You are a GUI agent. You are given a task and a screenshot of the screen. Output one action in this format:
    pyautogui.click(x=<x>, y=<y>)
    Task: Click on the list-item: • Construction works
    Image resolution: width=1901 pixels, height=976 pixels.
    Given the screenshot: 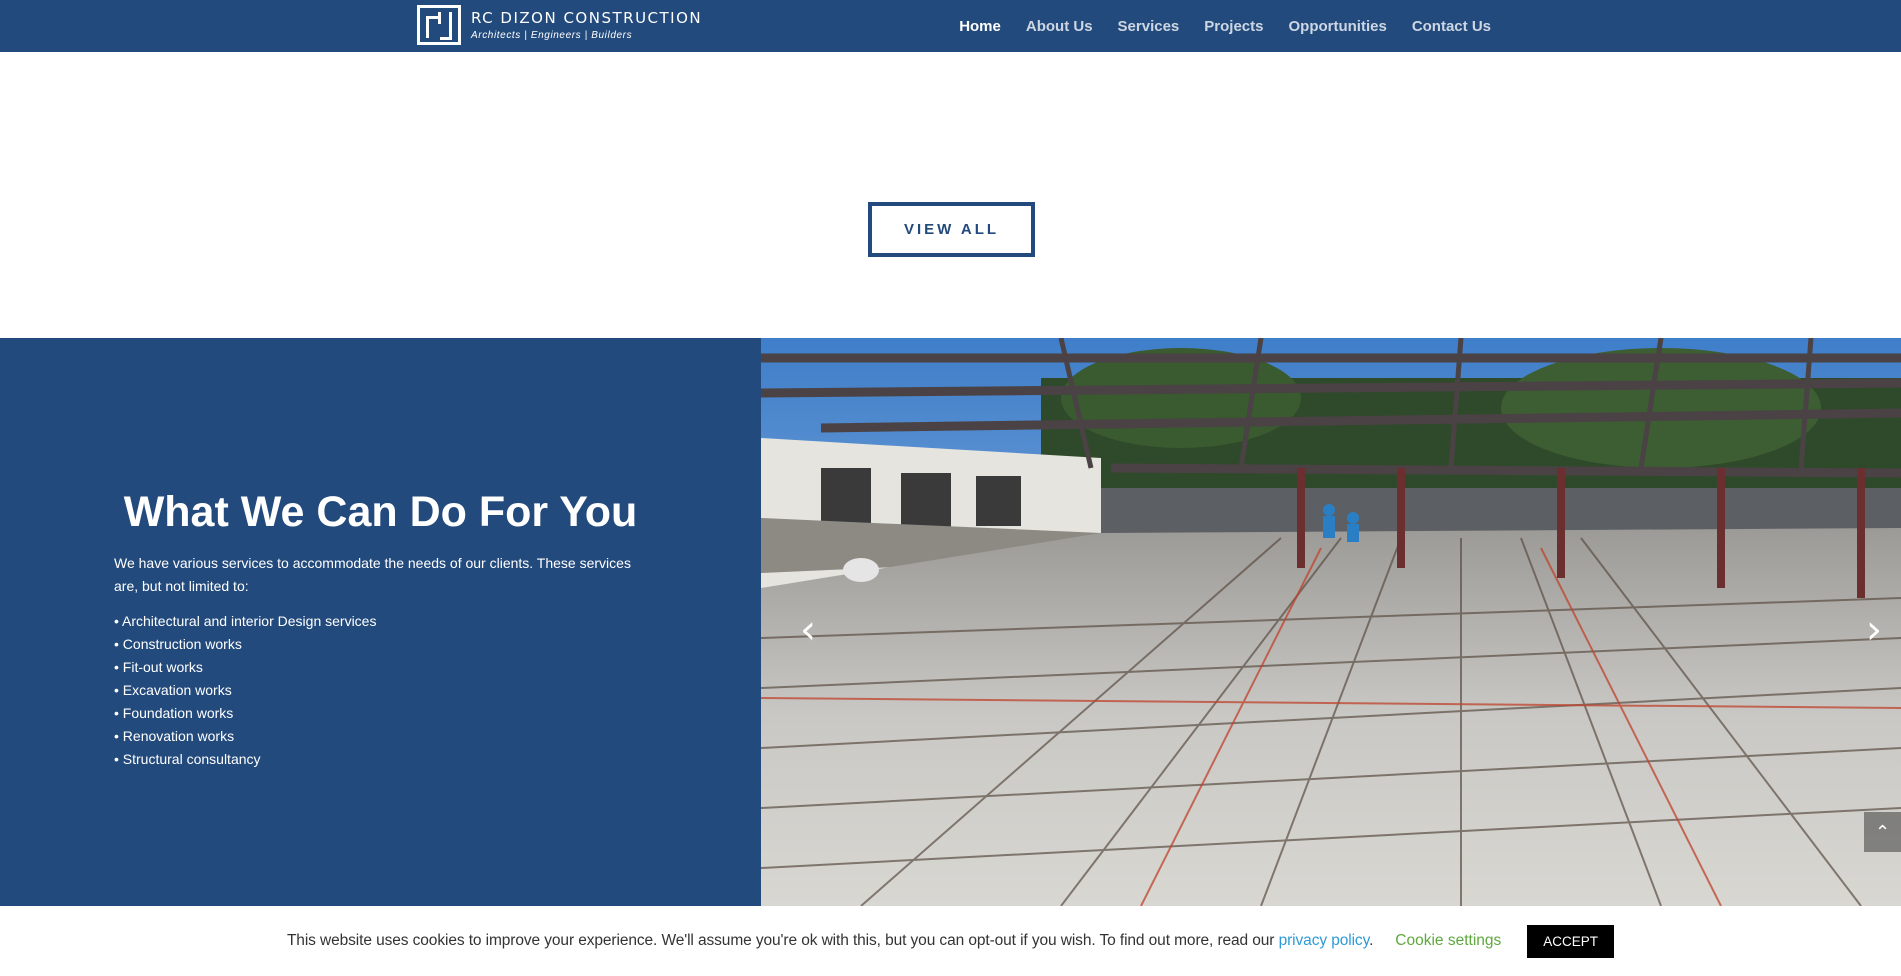 What is the action you would take?
    pyautogui.click(x=178, y=644)
    